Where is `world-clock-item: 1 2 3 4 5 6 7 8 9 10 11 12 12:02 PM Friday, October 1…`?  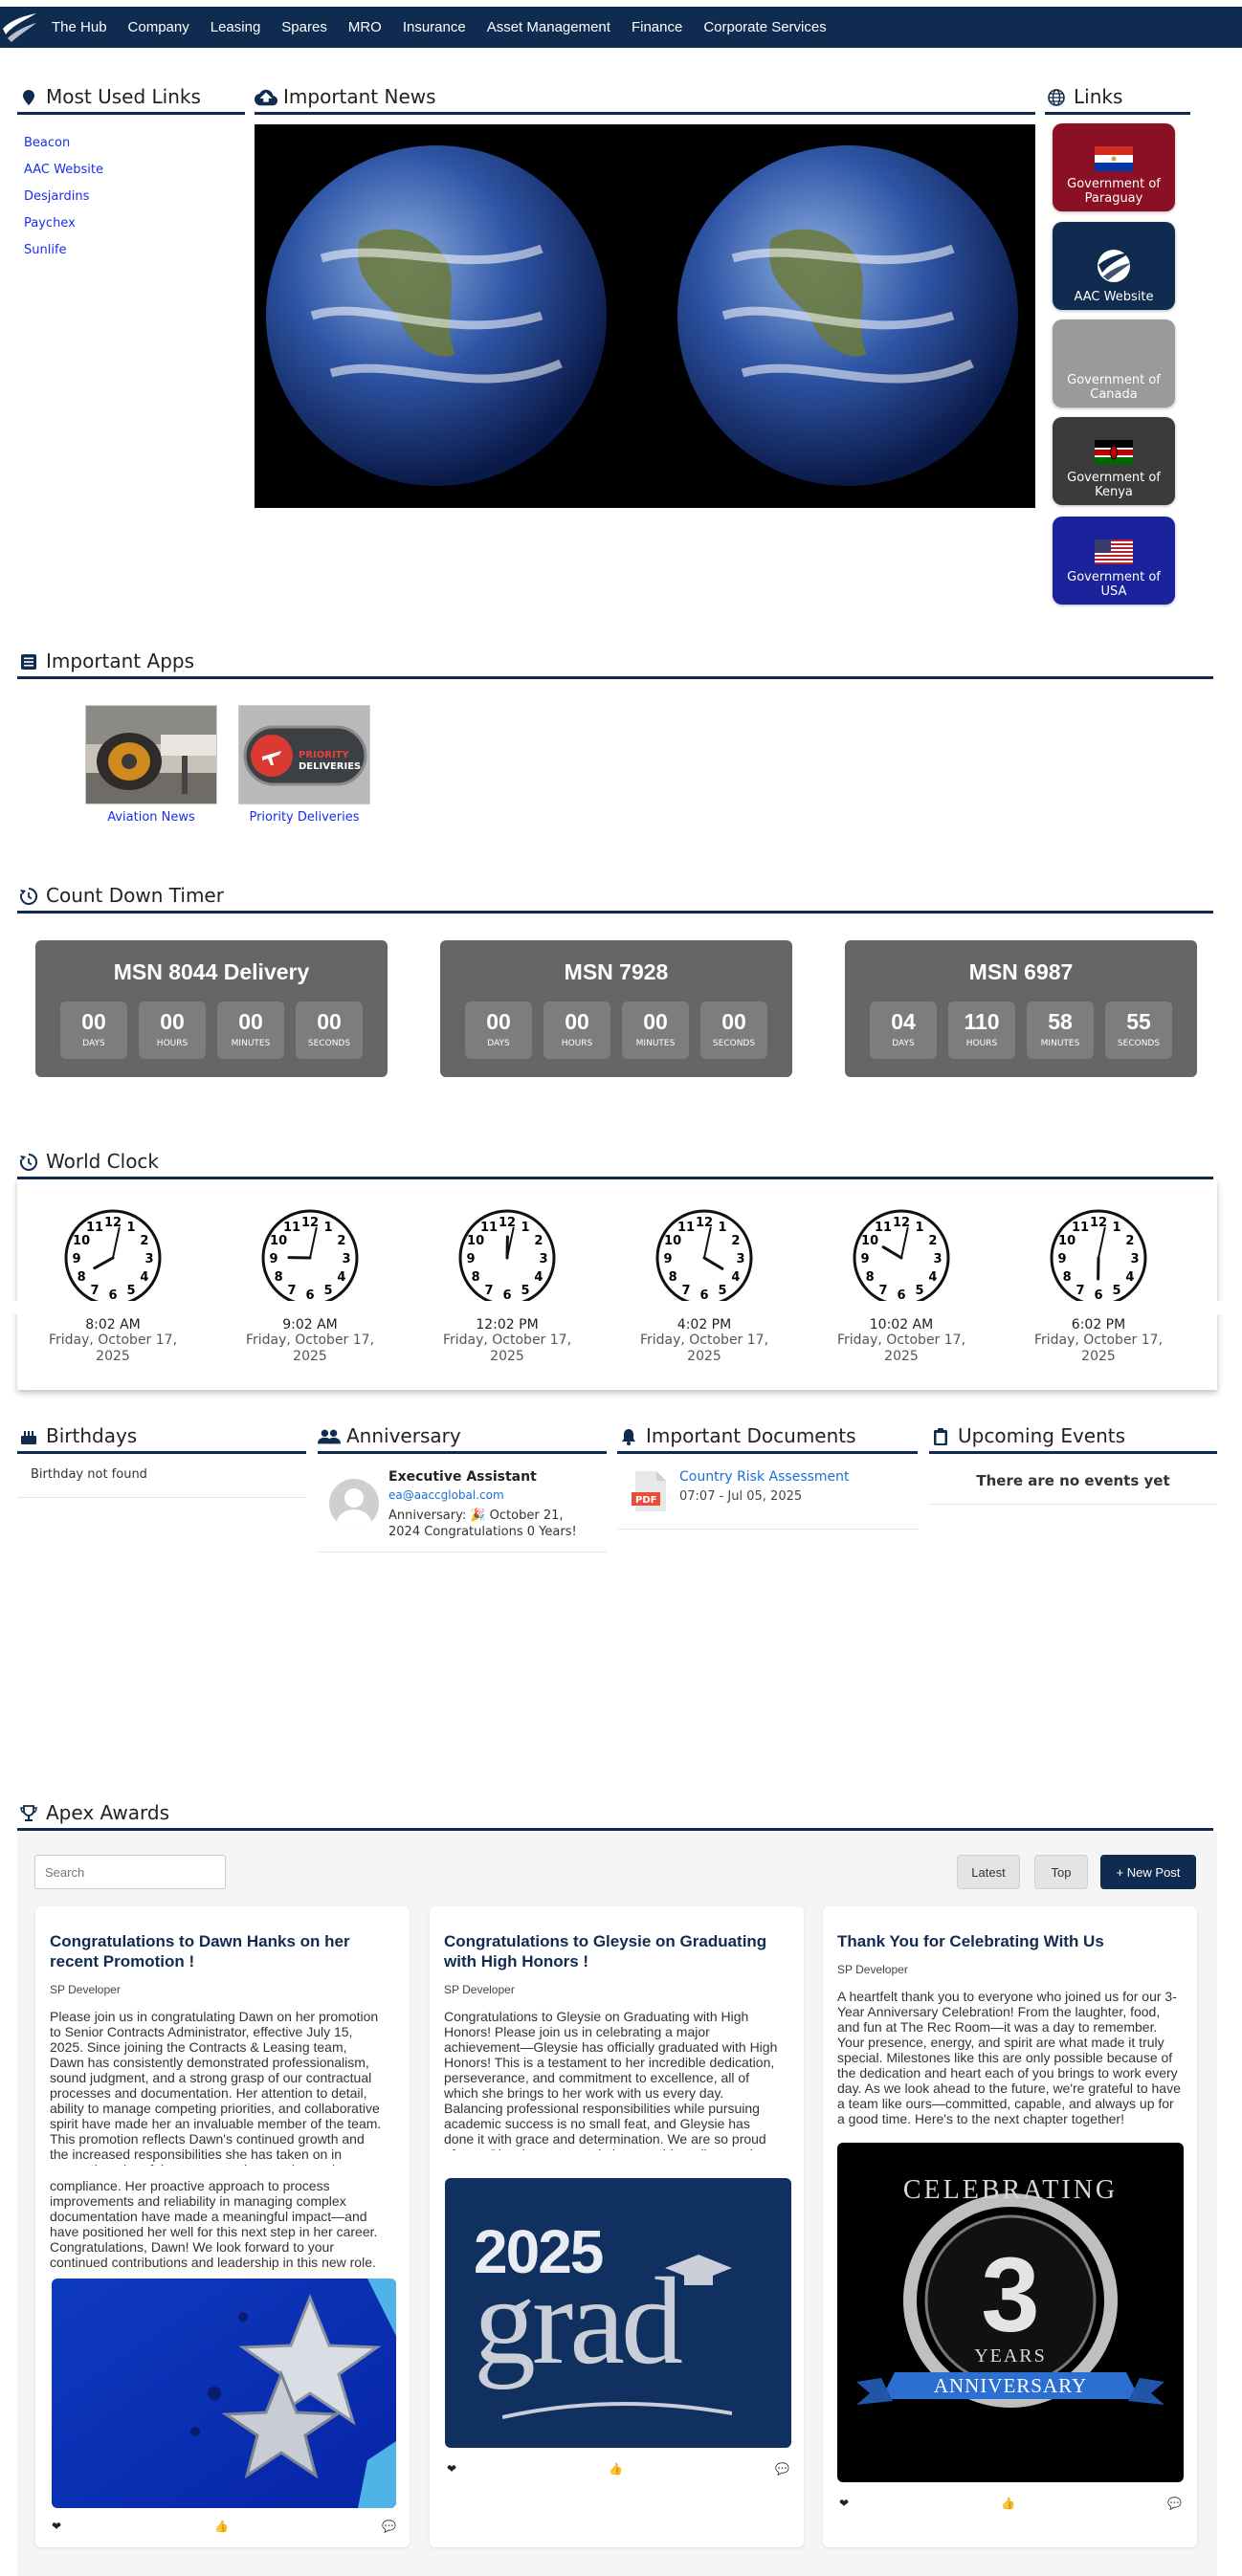 world-clock-item: 1 2 3 4 5 6 7 8 9 10 11 12 12:02 PM Friday, October 1… is located at coordinates (507, 1286).